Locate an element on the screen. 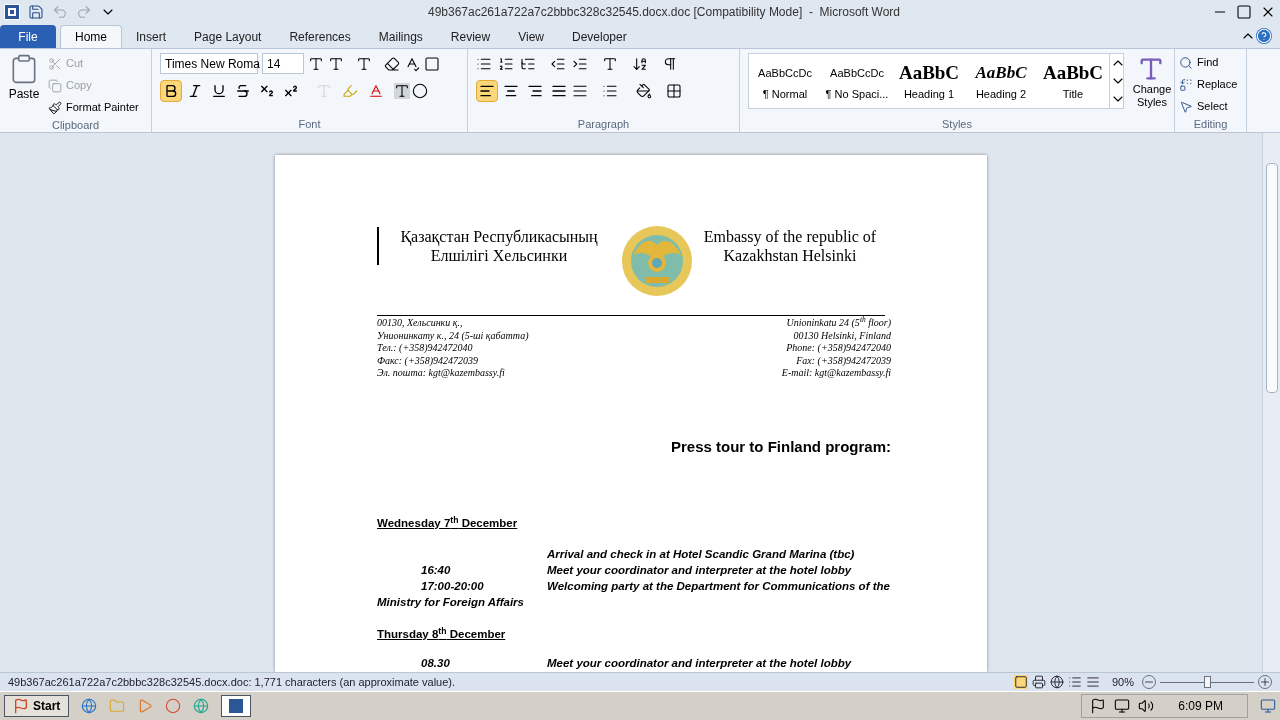  schedule-text: Ministry for Foreign Affairs is located at coordinates (451, 603).